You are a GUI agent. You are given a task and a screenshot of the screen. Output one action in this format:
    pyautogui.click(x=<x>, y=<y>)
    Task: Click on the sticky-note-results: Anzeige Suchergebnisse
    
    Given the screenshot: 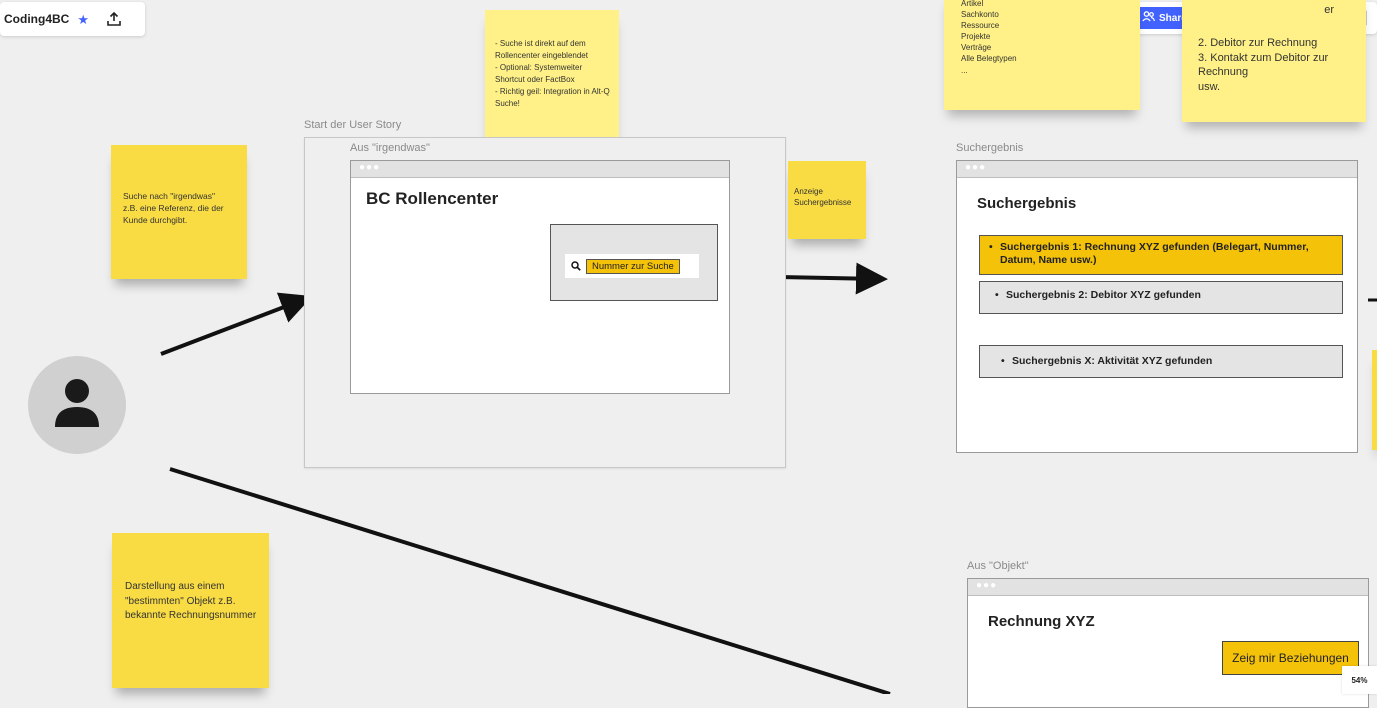 What is the action you would take?
    pyautogui.click(x=827, y=200)
    